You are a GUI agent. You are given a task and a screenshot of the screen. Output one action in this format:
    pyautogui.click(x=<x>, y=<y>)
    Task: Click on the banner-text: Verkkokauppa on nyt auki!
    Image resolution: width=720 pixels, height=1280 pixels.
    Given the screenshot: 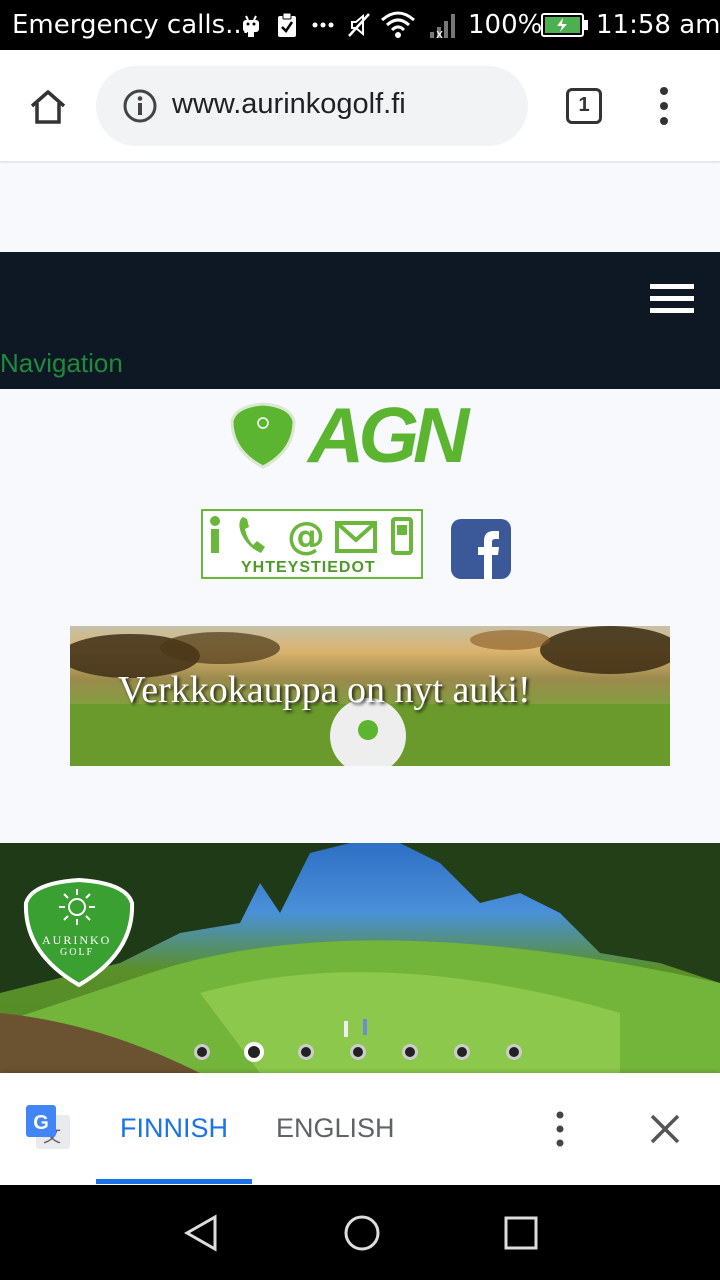 What is the action you would take?
    pyautogui.click(x=324, y=690)
    